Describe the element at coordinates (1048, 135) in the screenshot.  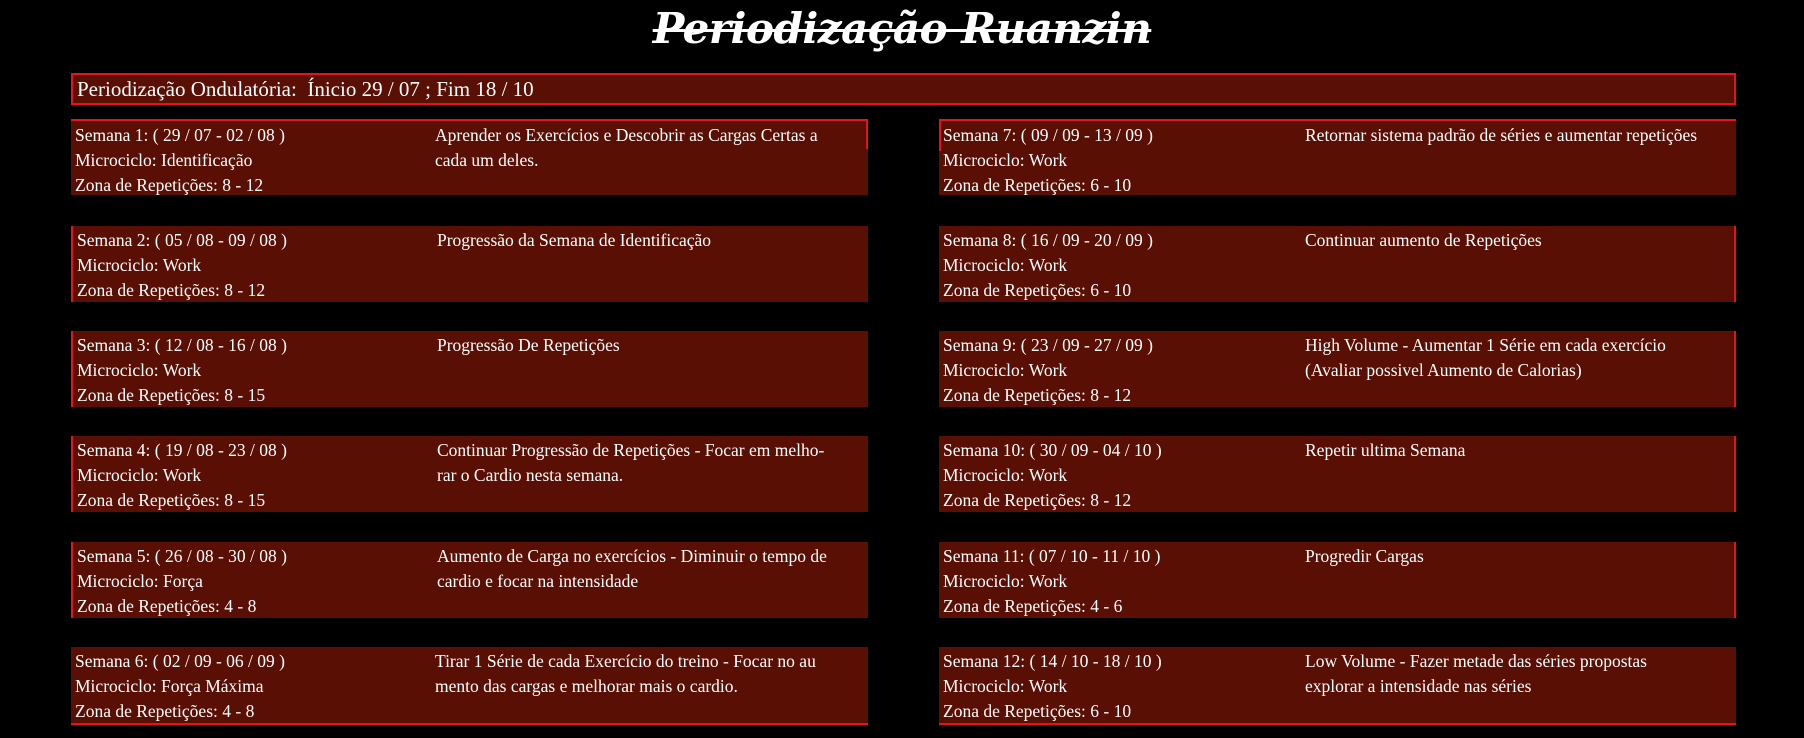
I see `week-title: Semana 7: ( 09 / 09 - 13 / 09 )` at that location.